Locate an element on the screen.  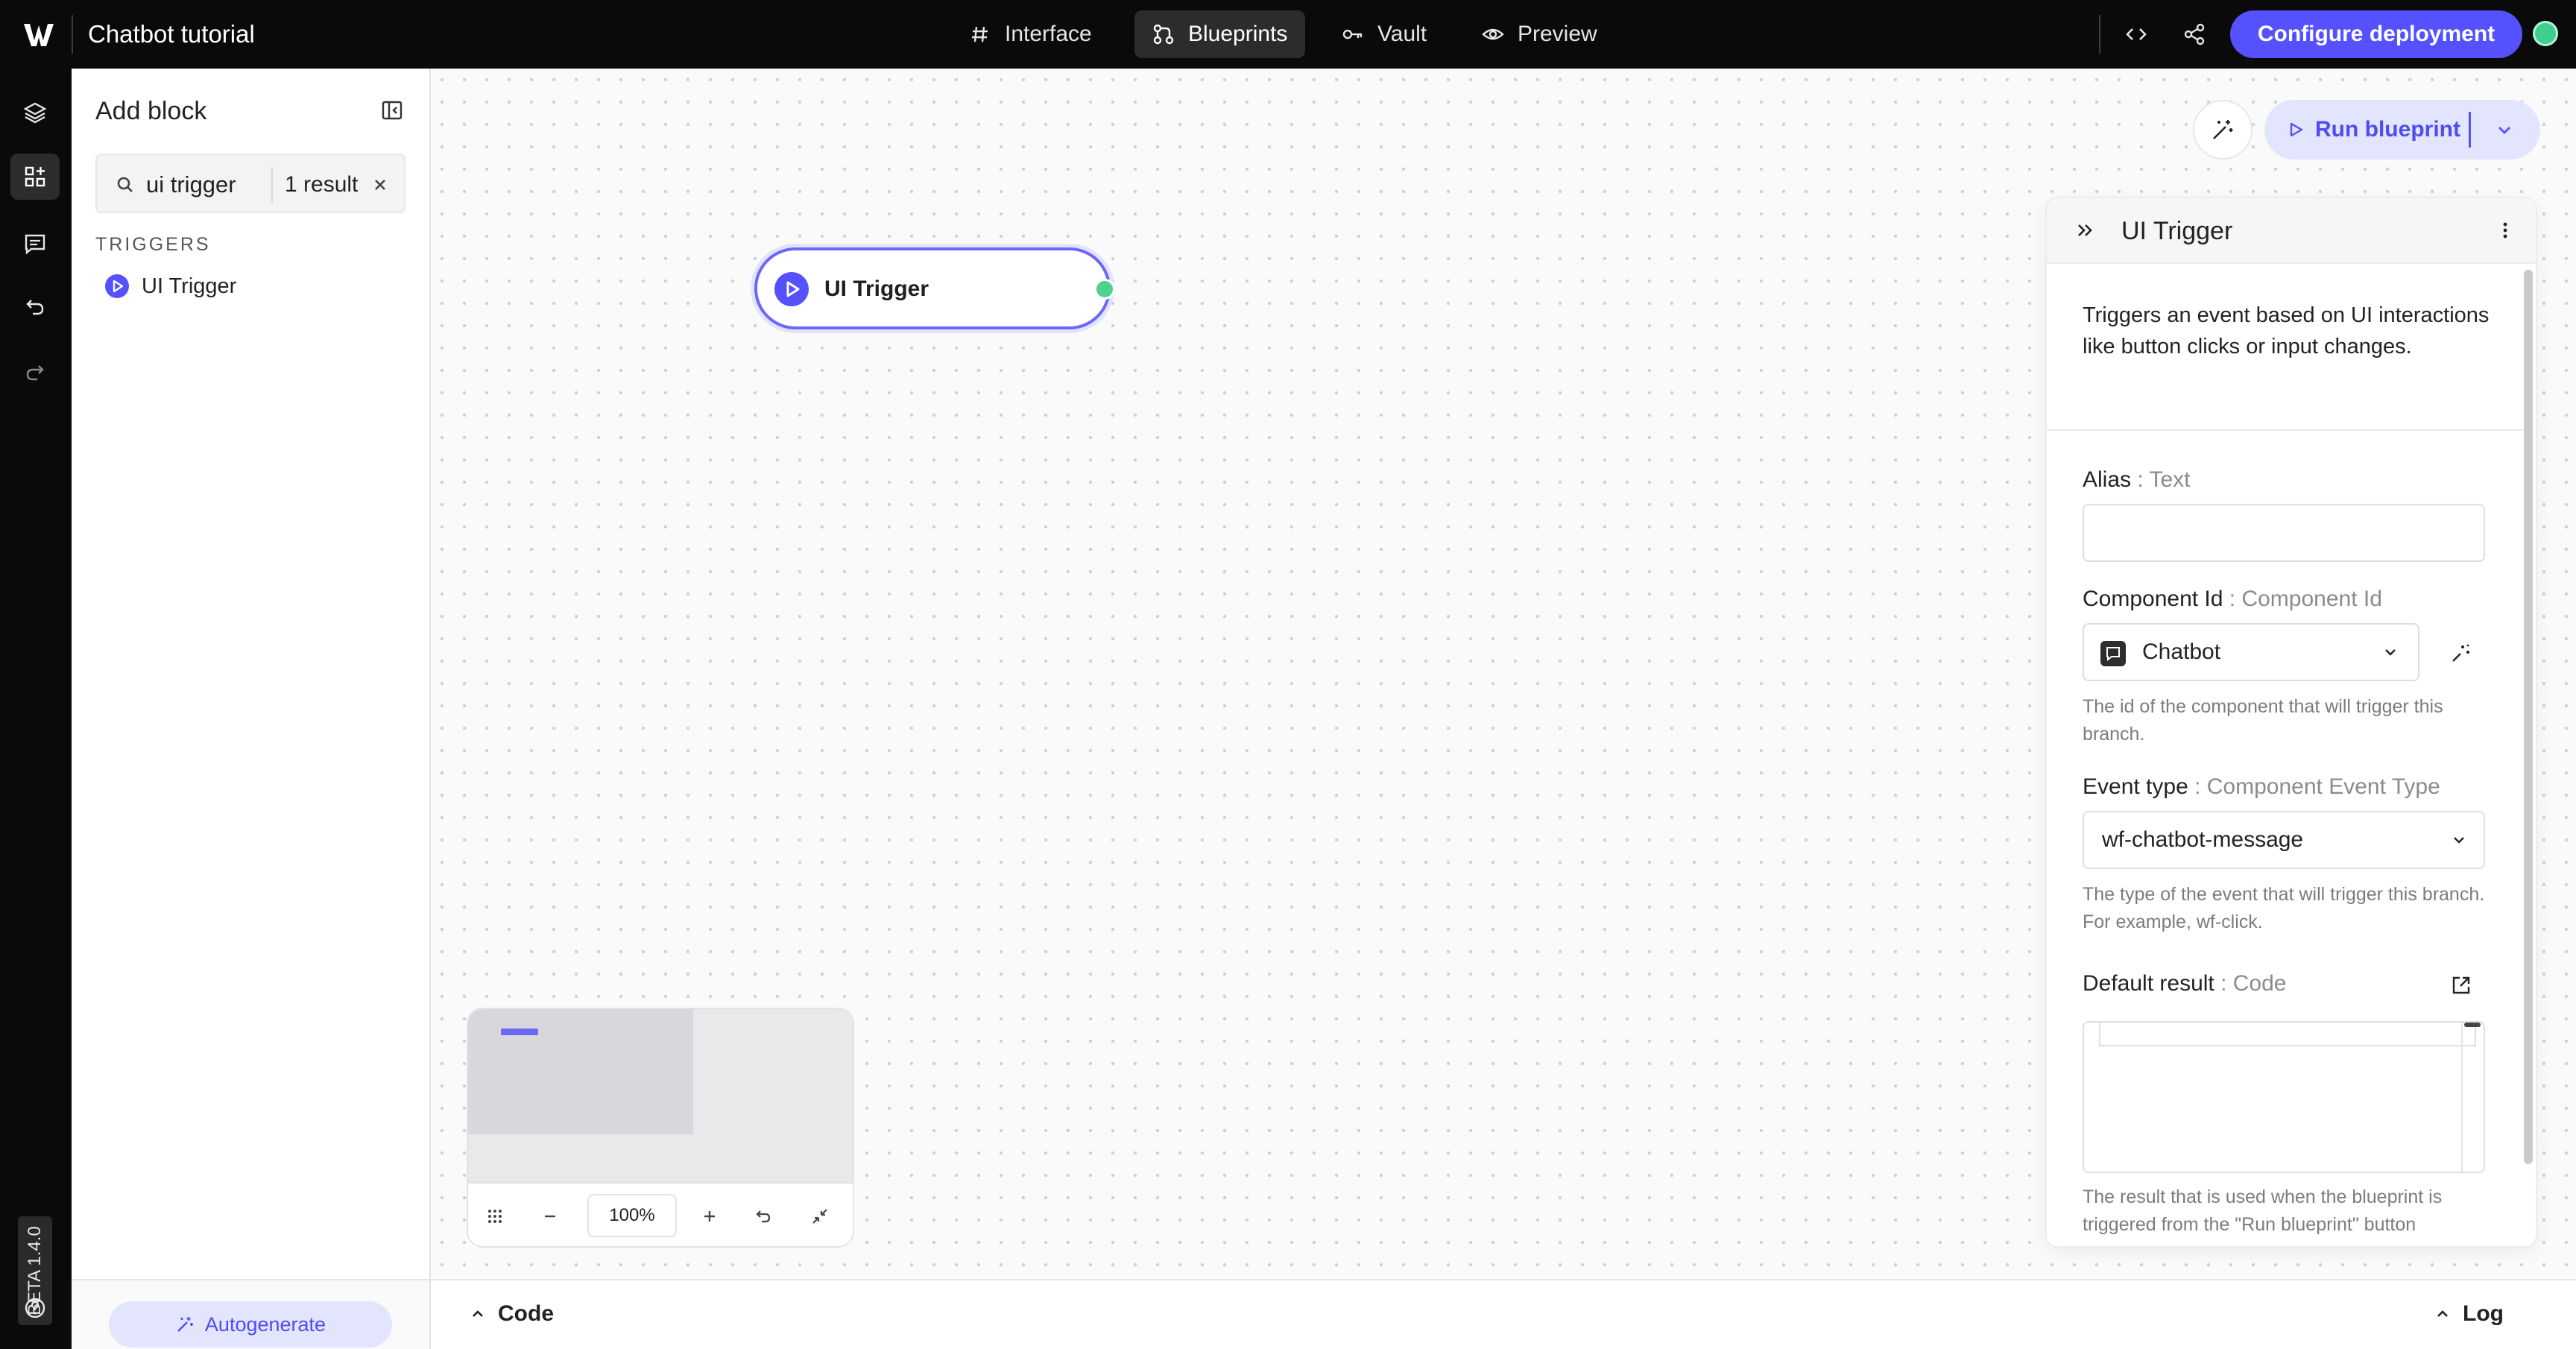
tab-vault: Vault is located at coordinates (1384, 34).